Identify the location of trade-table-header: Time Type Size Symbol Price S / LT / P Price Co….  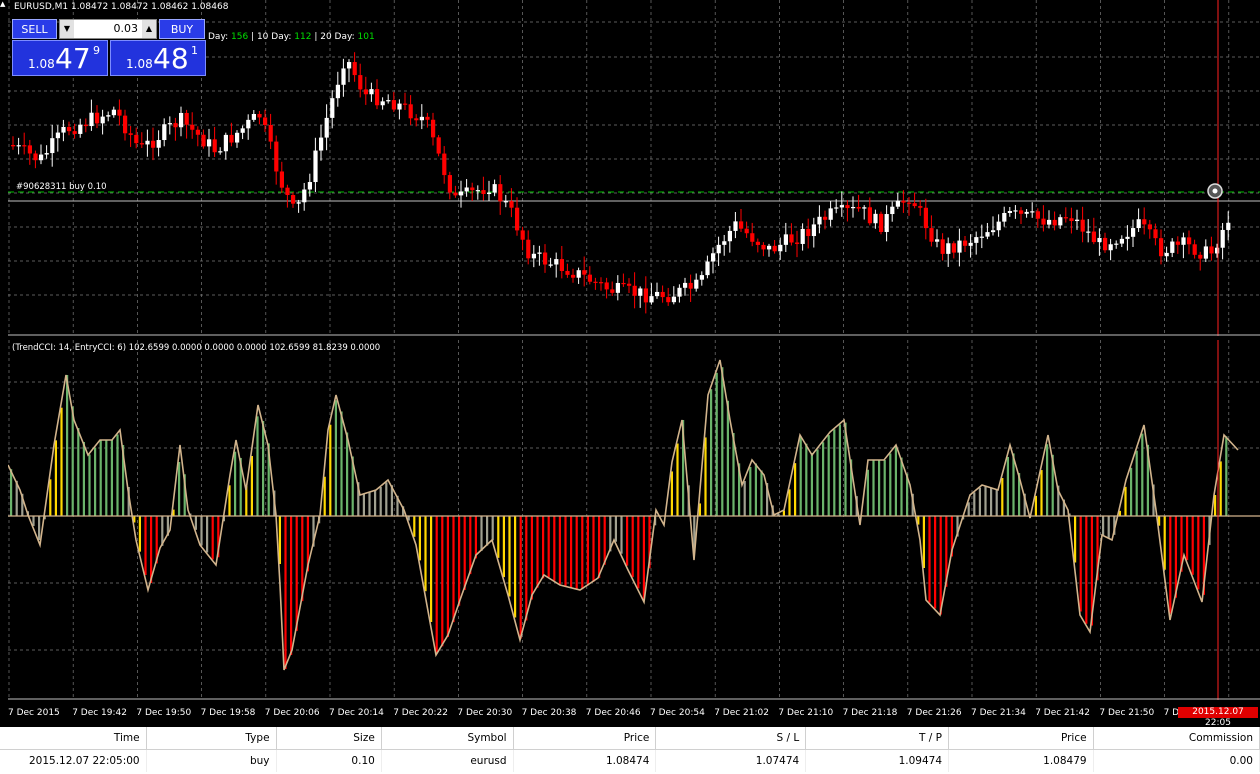
(630, 738).